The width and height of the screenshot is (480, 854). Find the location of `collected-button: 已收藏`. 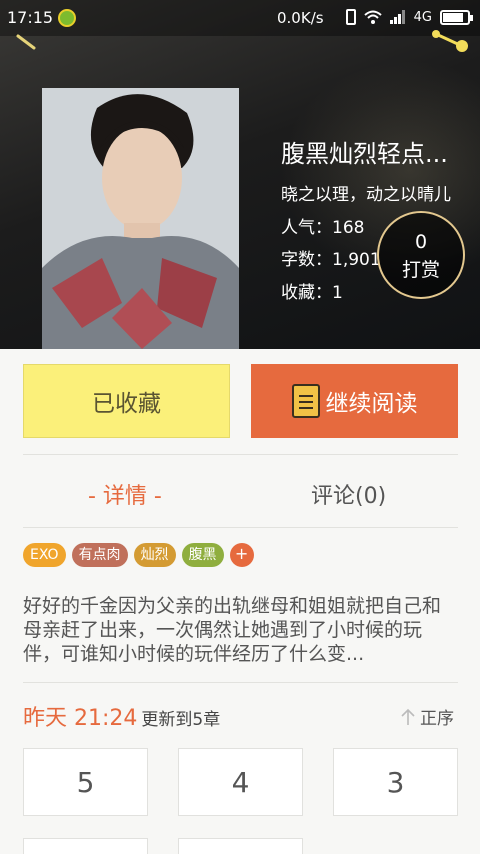

collected-button: 已收藏 is located at coordinates (126, 401).